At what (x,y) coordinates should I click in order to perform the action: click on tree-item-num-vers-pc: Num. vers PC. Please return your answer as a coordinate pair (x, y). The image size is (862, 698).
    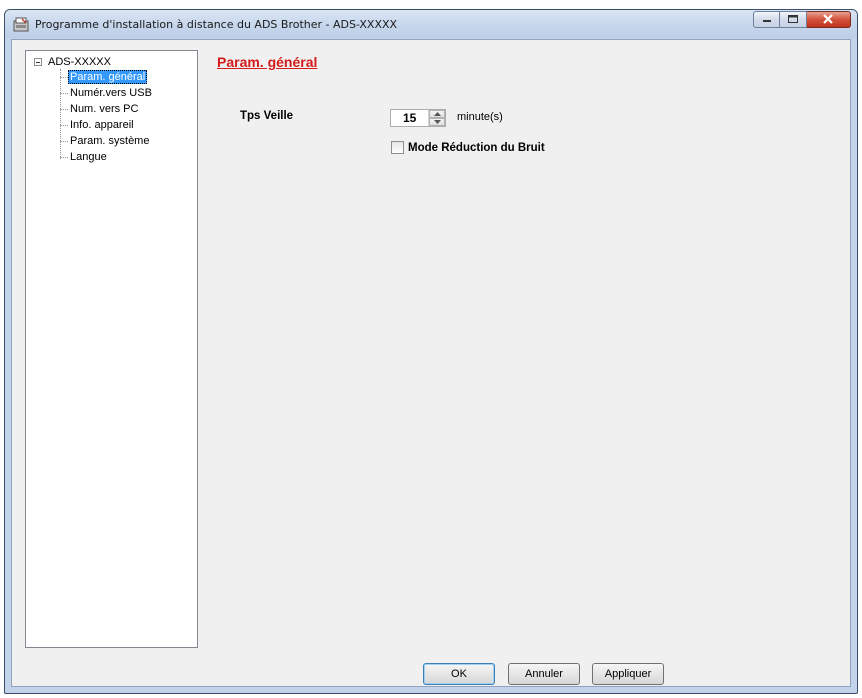
    Looking at the image, I should click on (100, 109).